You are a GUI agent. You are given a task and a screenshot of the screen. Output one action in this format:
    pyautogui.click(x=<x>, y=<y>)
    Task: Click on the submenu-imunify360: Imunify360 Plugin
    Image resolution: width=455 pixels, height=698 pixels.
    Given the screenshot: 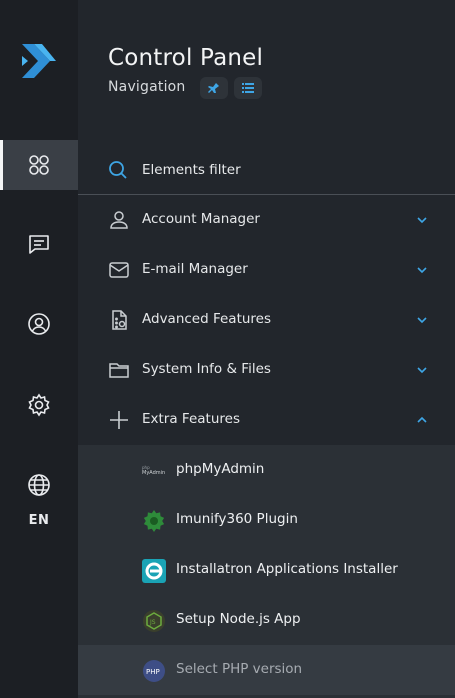 What is the action you would take?
    pyautogui.click(x=266, y=520)
    